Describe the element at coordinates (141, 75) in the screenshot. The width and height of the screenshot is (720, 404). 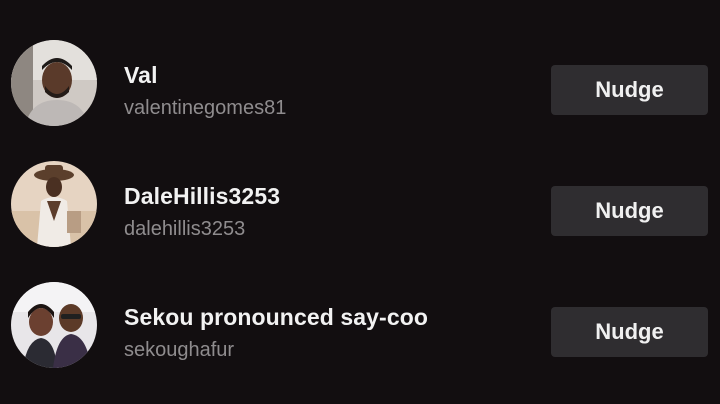
I see `user-display-name: Val` at that location.